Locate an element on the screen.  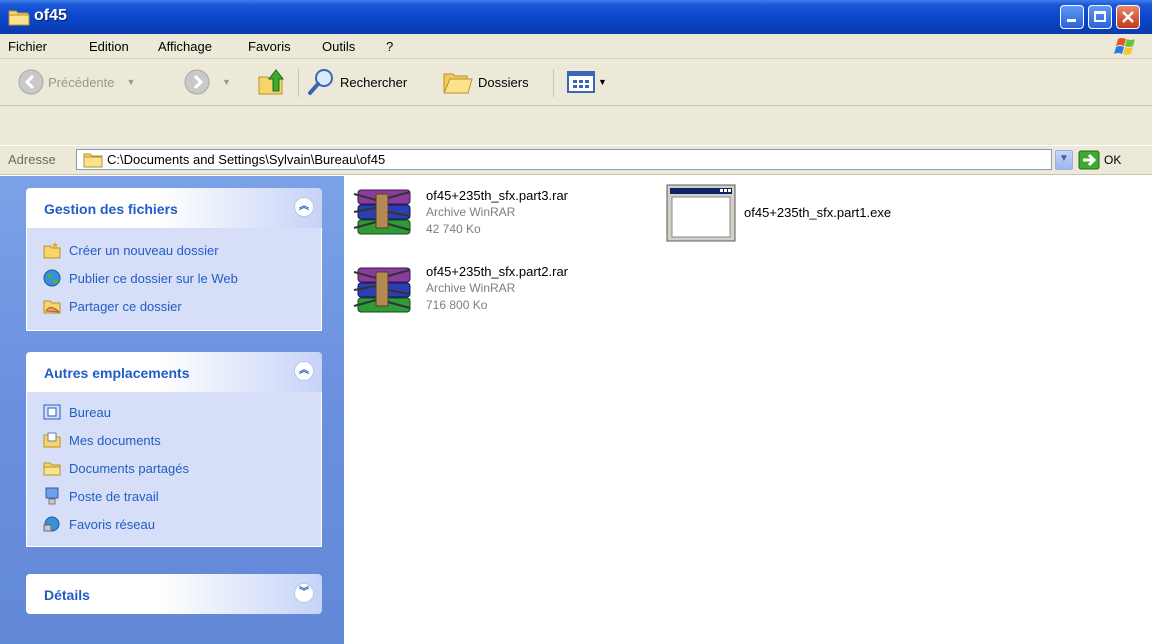
new-folder-icon is located at coordinates (52, 250).